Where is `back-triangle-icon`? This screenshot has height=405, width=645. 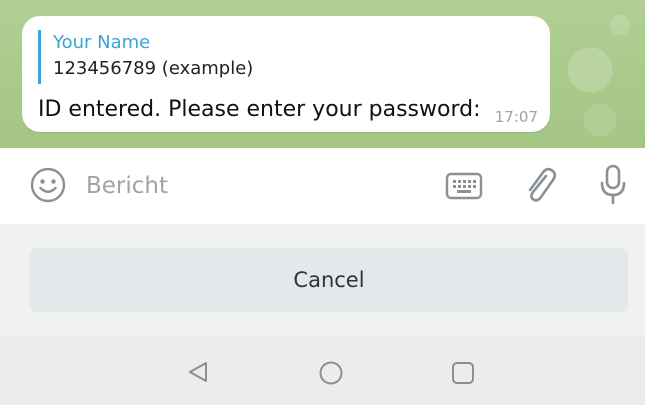
back-triangle-icon is located at coordinates (198, 372).